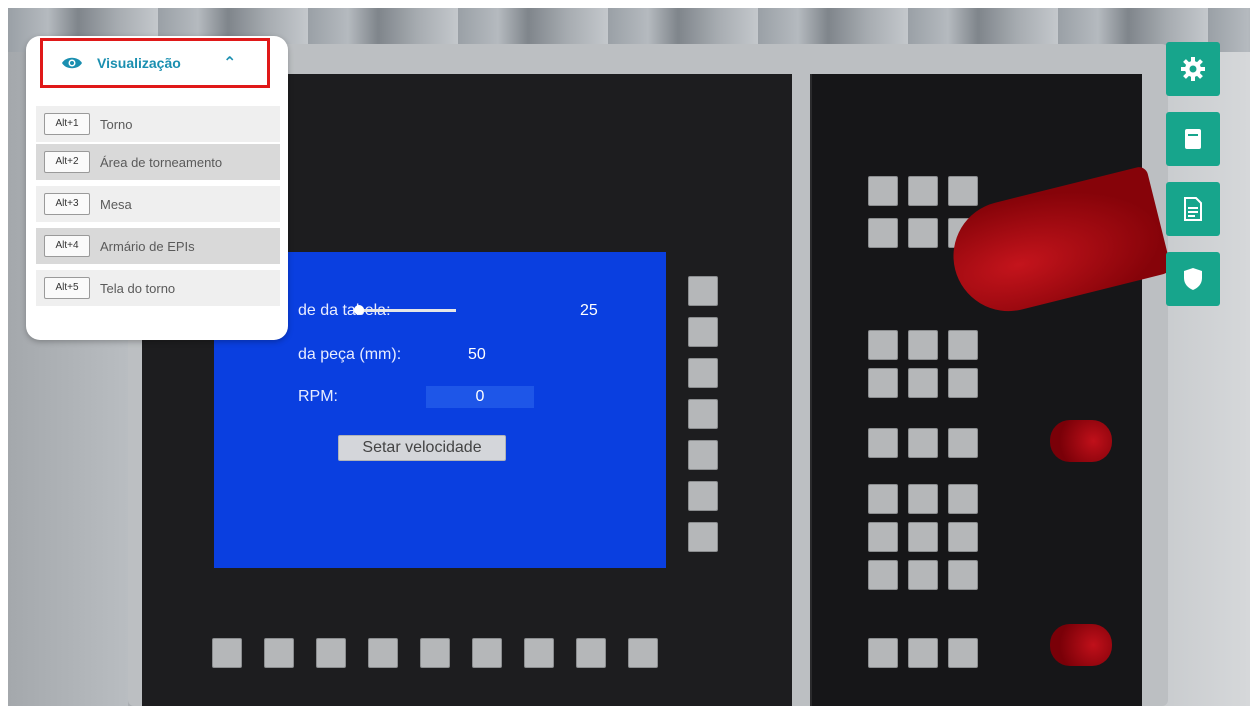 The height and width of the screenshot is (706, 1250). What do you see at coordinates (161, 162) in the screenshot?
I see `menu-item-label: Área de torneamento` at bounding box center [161, 162].